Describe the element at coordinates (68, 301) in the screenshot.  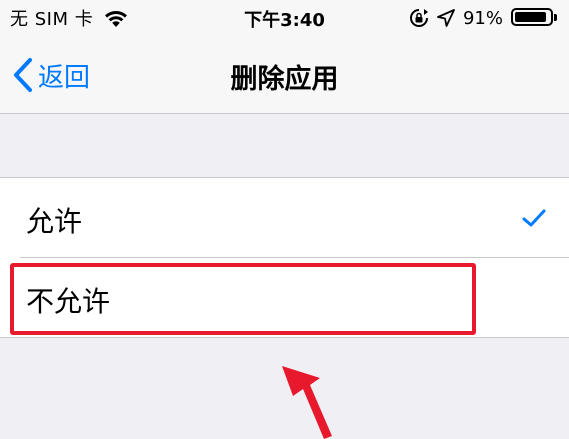
I see `option-label: 不允许` at that location.